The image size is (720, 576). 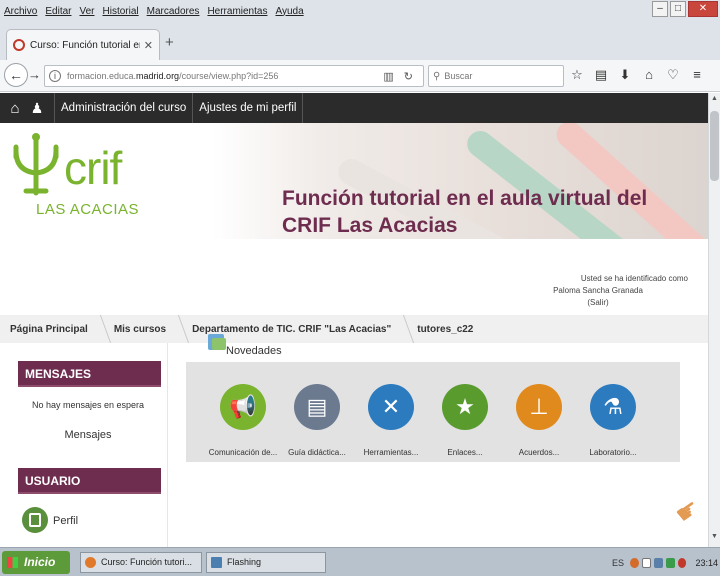 What do you see at coordinates (89, 374) in the screenshot?
I see `messages-block-title: MENSAJES` at bounding box center [89, 374].